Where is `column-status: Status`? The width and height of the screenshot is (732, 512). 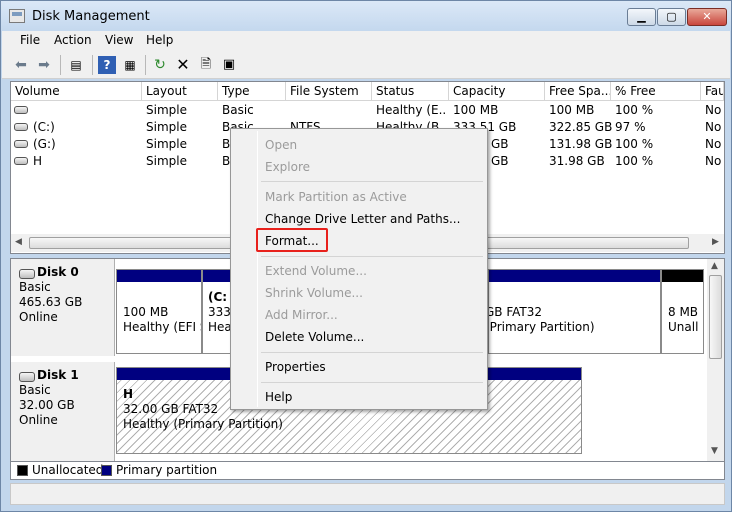 column-status: Status is located at coordinates (410, 91).